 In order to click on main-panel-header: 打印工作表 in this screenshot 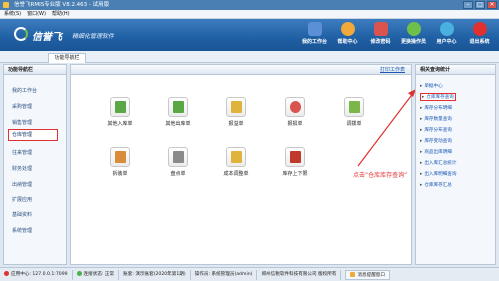, I will do `click(241, 70)`.